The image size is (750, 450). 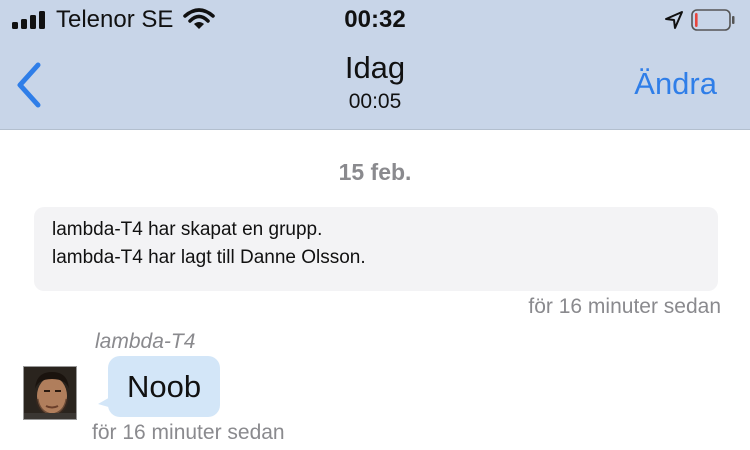 I want to click on sender-name: lambda-T4, so click(x=145, y=341).